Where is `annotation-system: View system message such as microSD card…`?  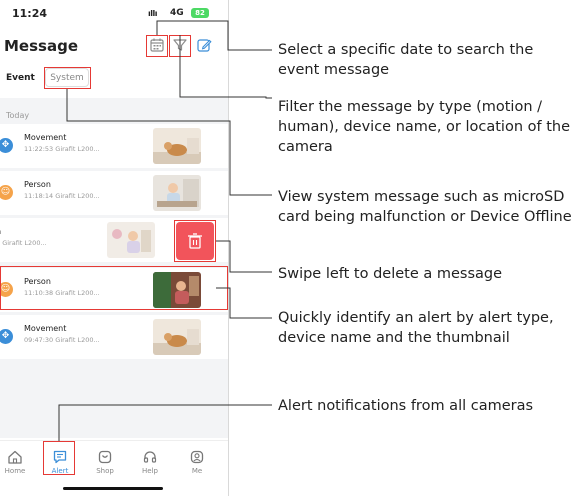
annotation-system: View system message such as microSD card… is located at coordinates (425, 207).